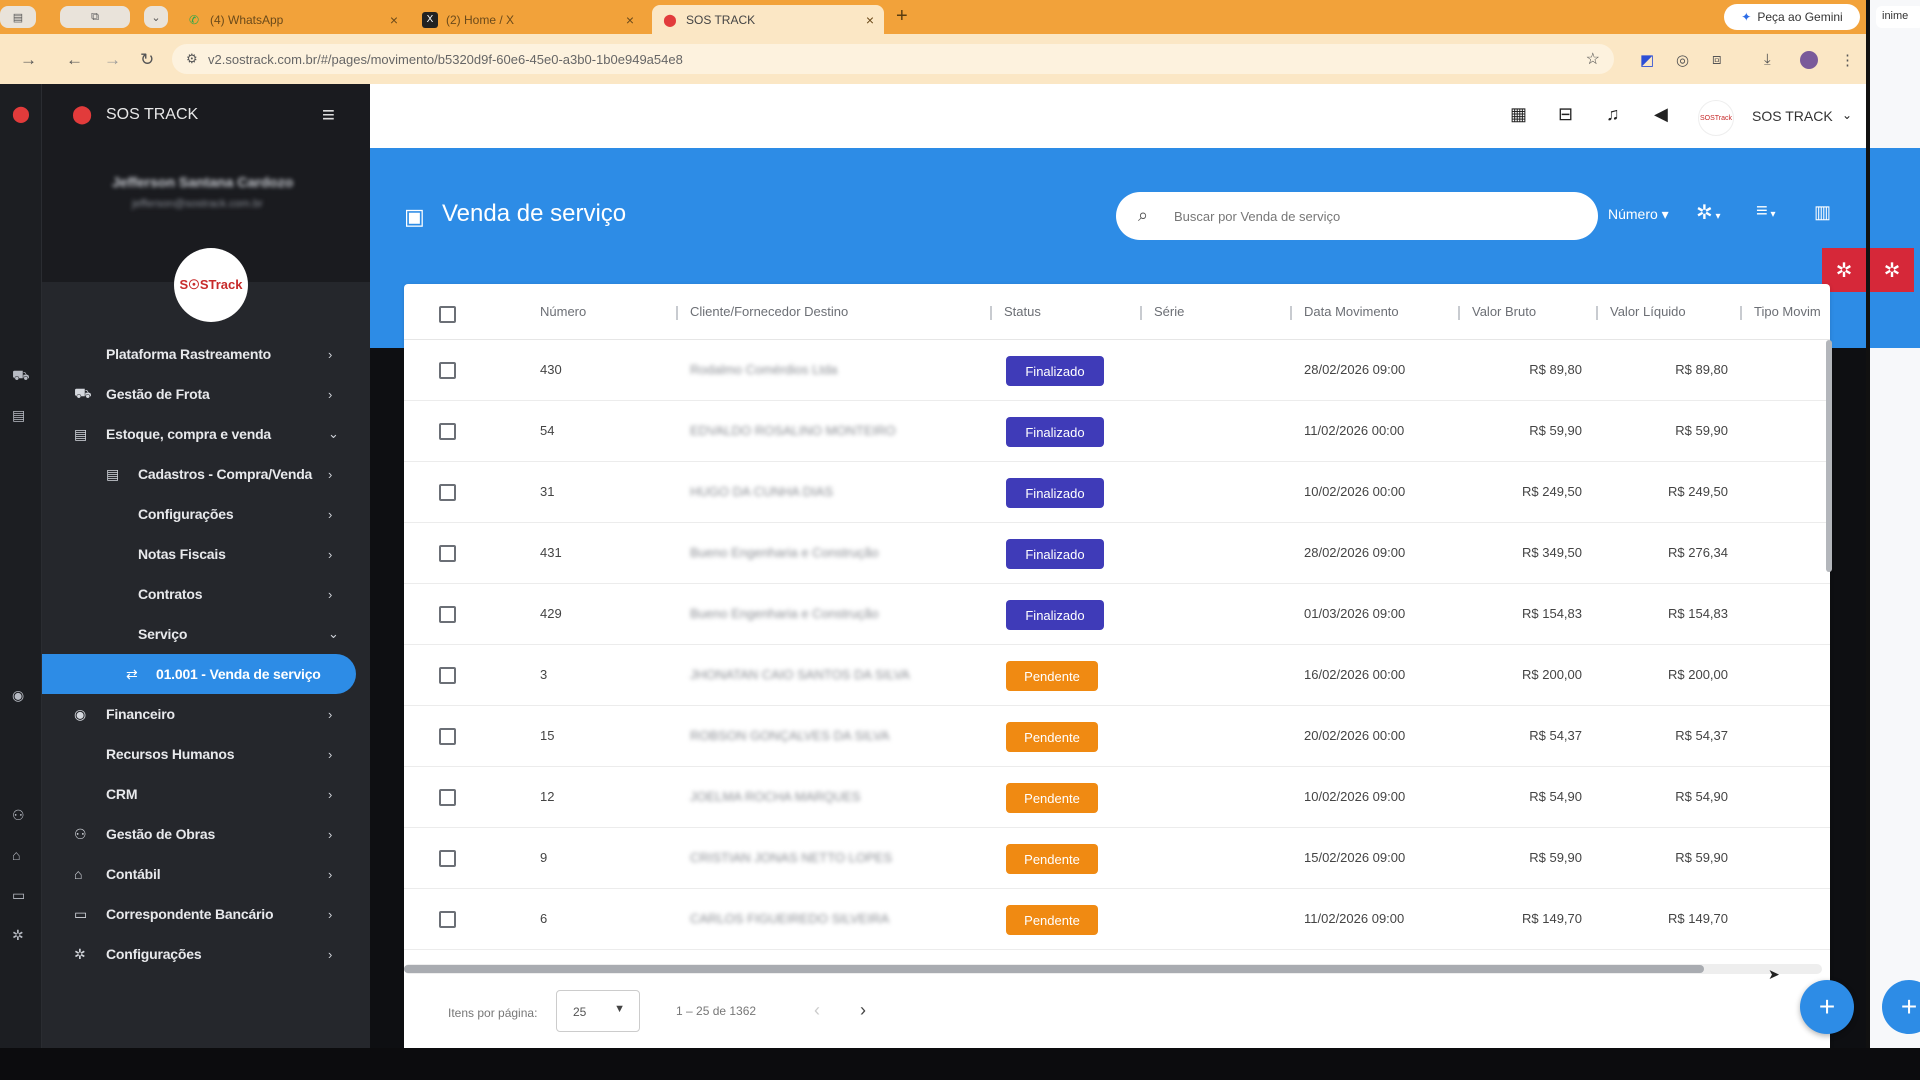  I want to click on tab-x-home: X (2) Home / X ×, so click(528, 19).